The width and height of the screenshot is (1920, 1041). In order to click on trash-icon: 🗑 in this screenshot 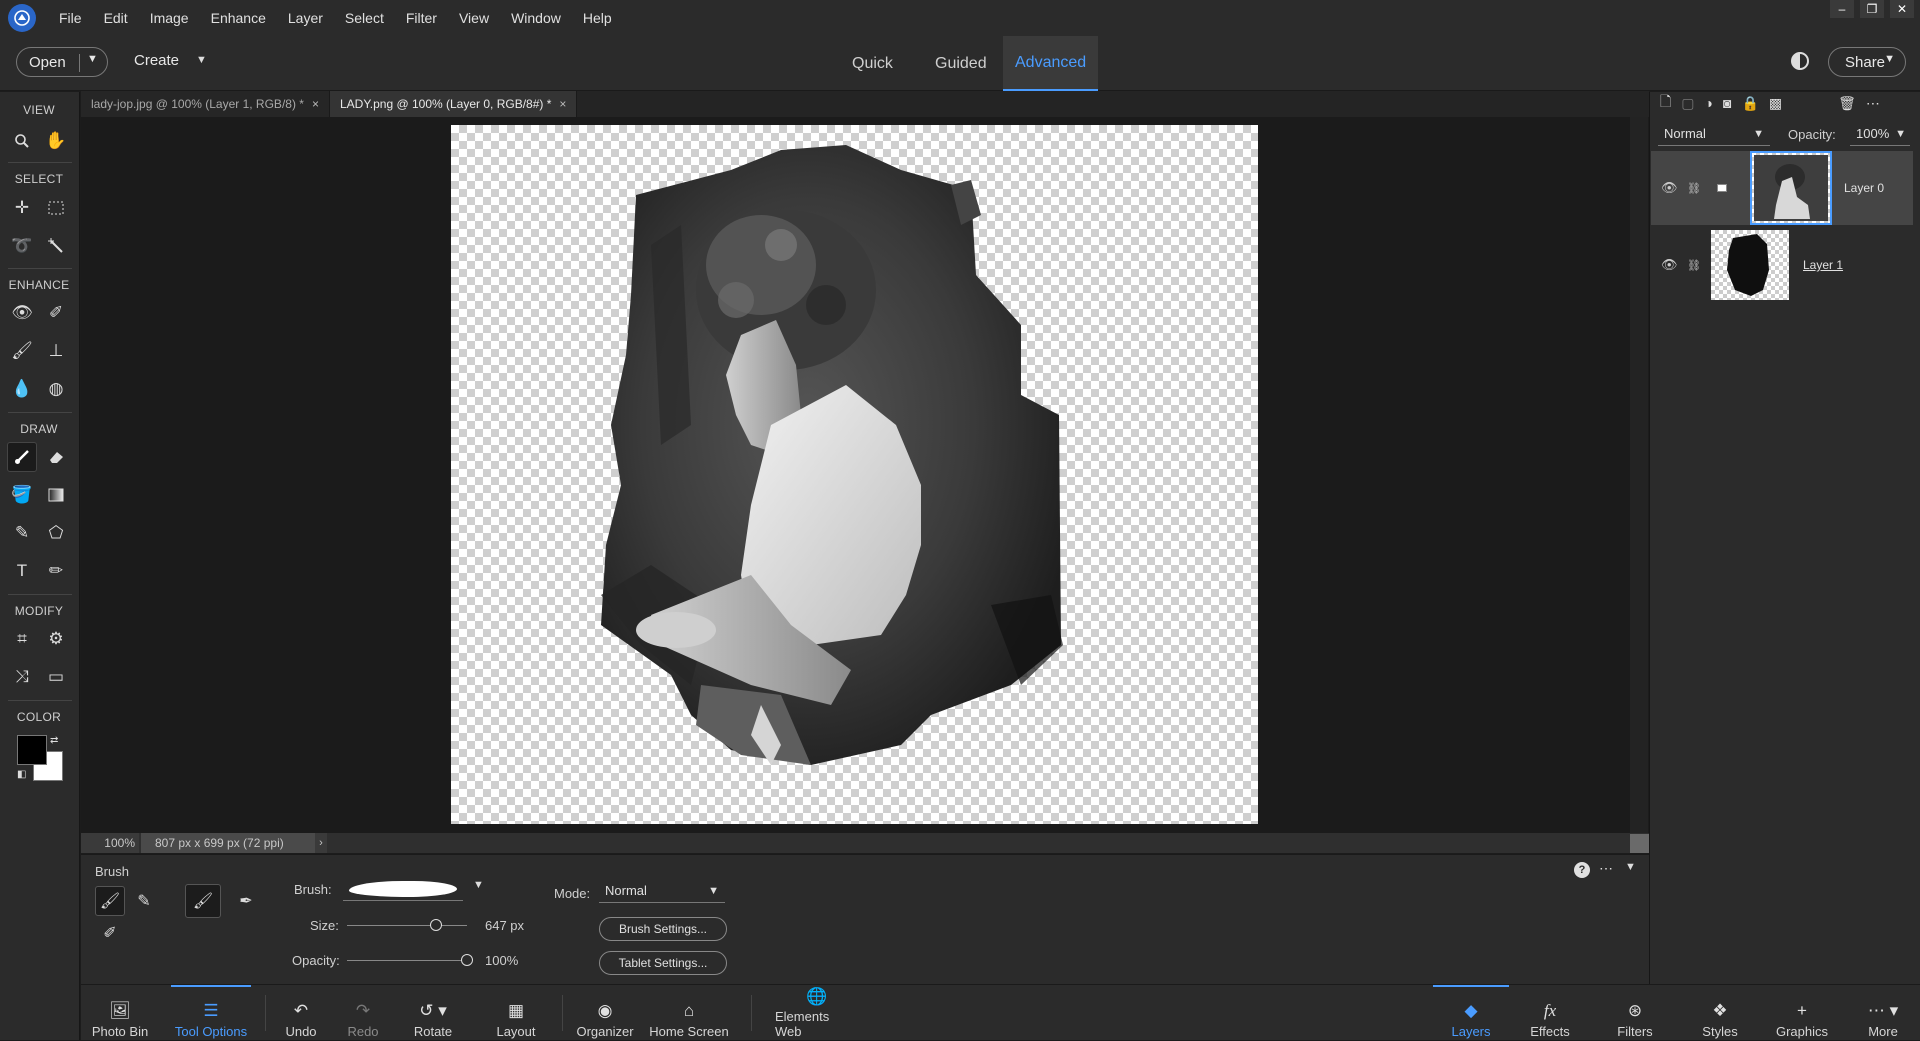, I will do `click(1847, 103)`.